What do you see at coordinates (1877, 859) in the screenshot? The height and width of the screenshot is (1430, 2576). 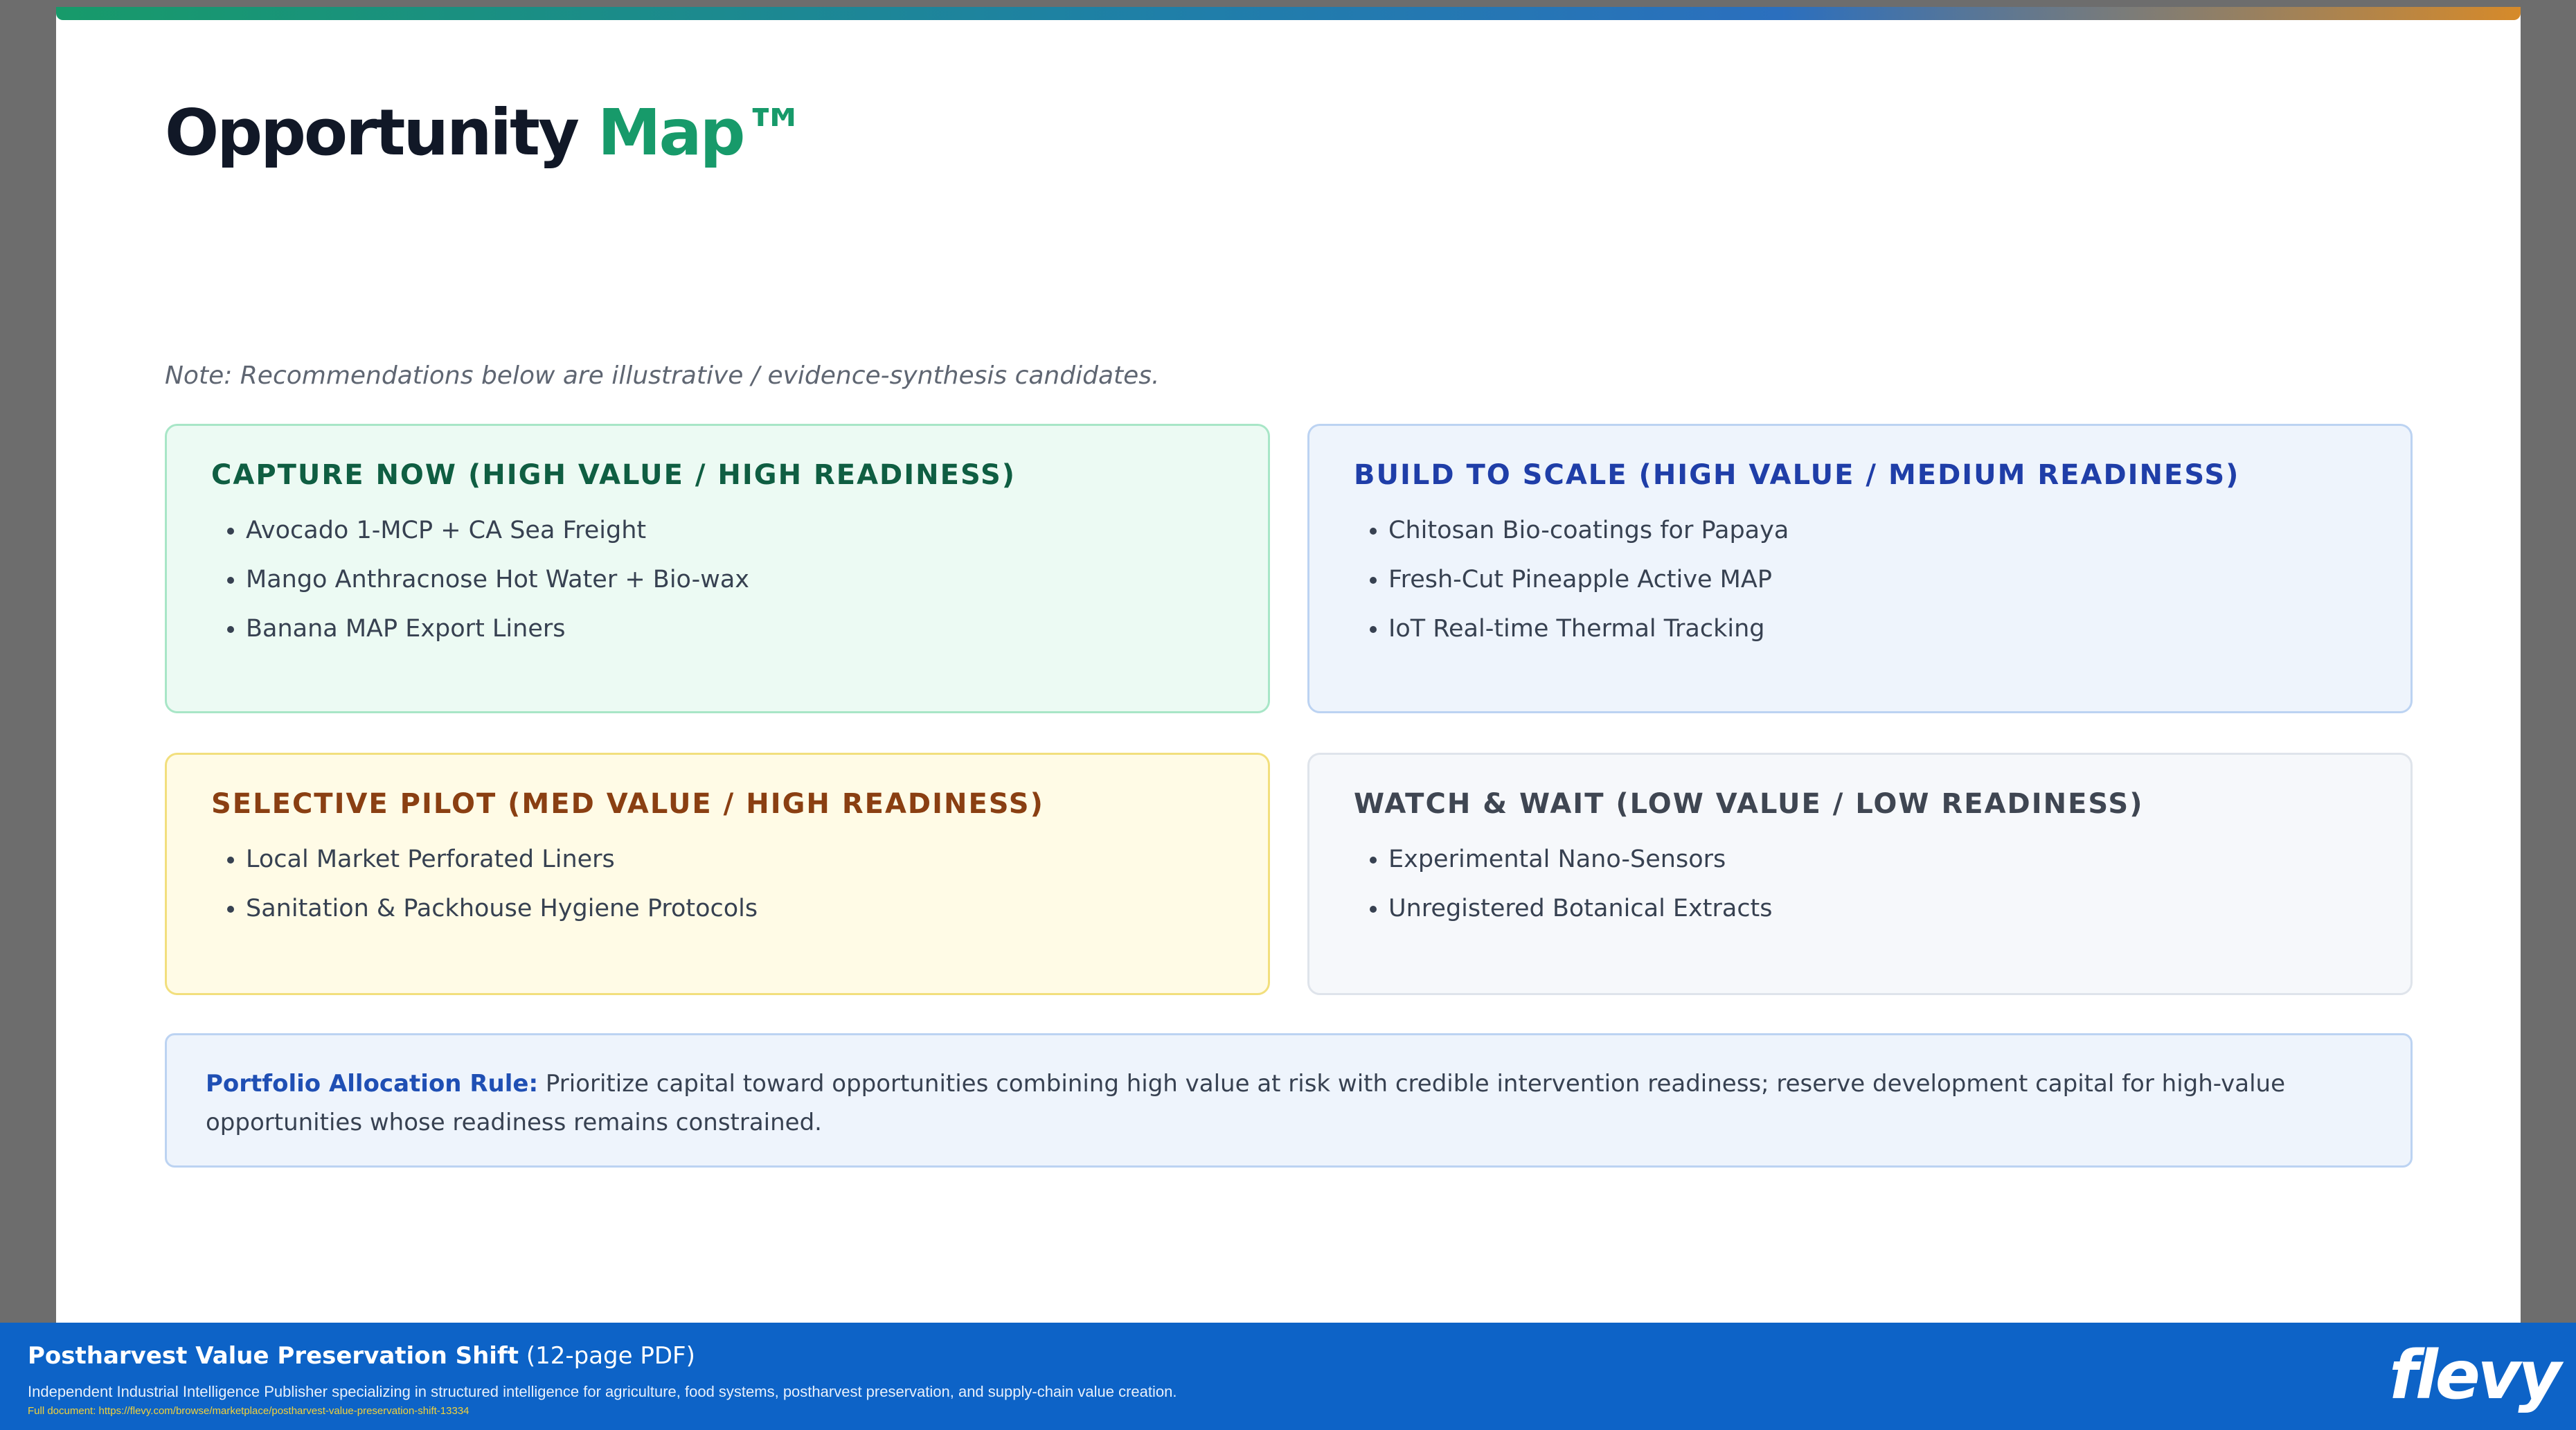 I see `list-item: Experimental Nano-Sensors` at bounding box center [1877, 859].